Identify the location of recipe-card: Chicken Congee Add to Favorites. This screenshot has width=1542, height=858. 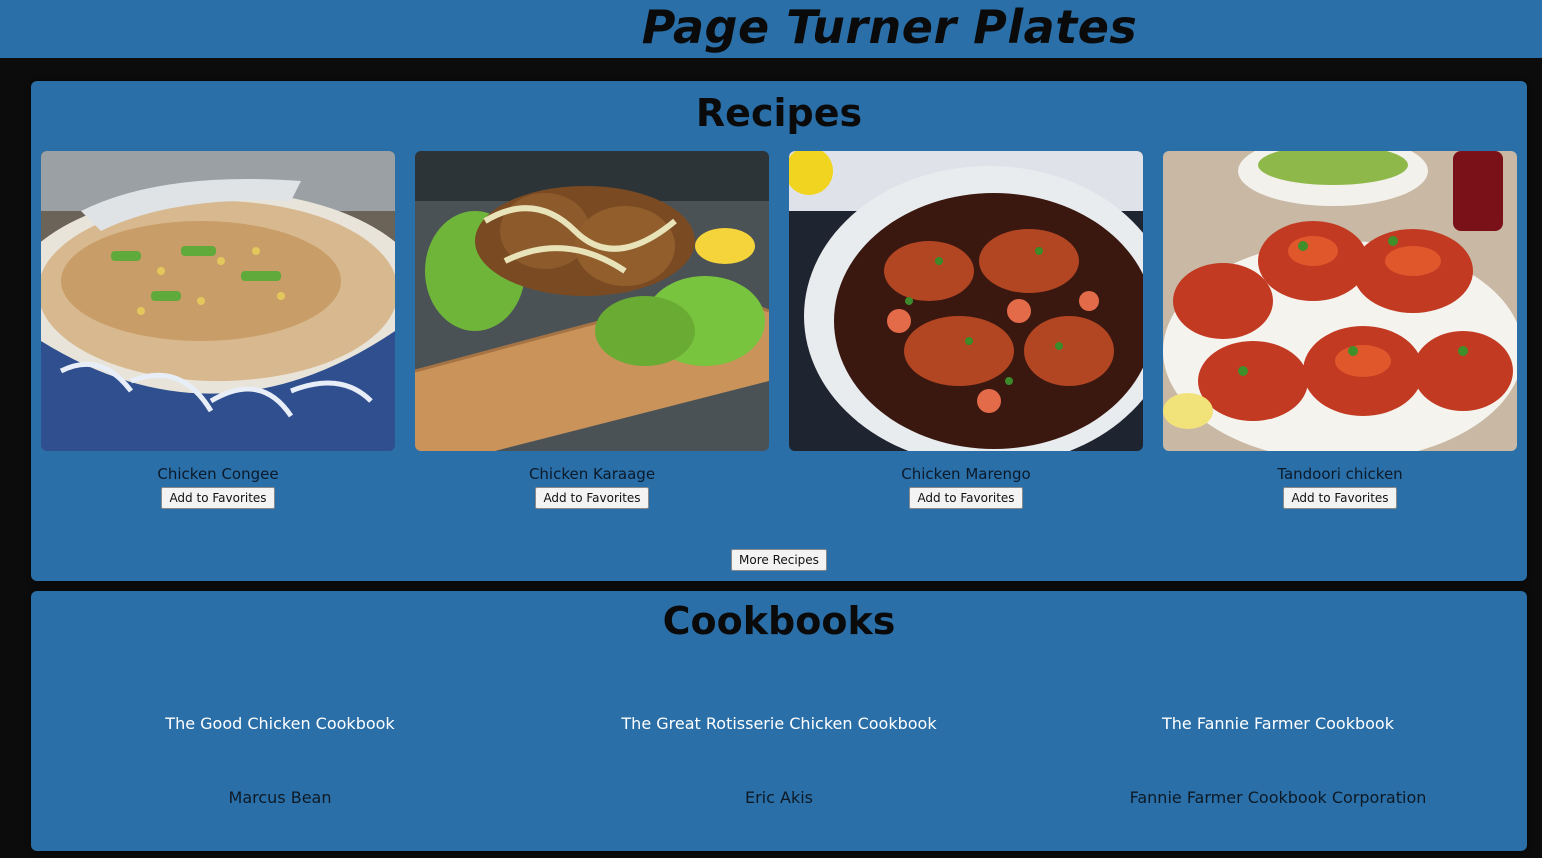
(218, 330).